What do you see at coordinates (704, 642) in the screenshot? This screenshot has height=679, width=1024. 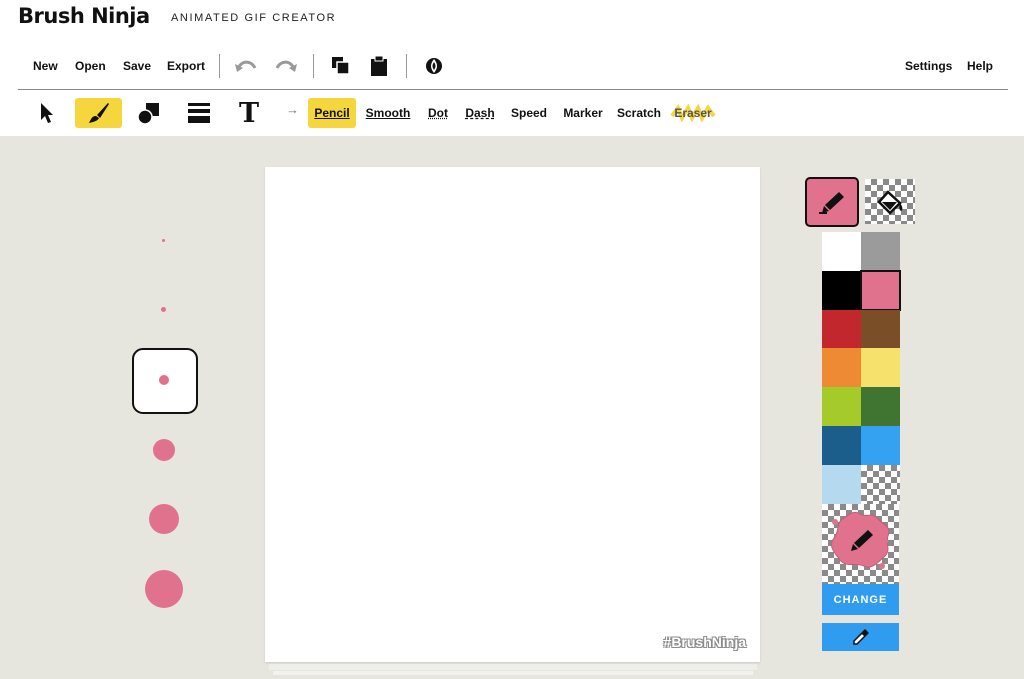 I see `canvas-watermark: #BrushNinja` at bounding box center [704, 642].